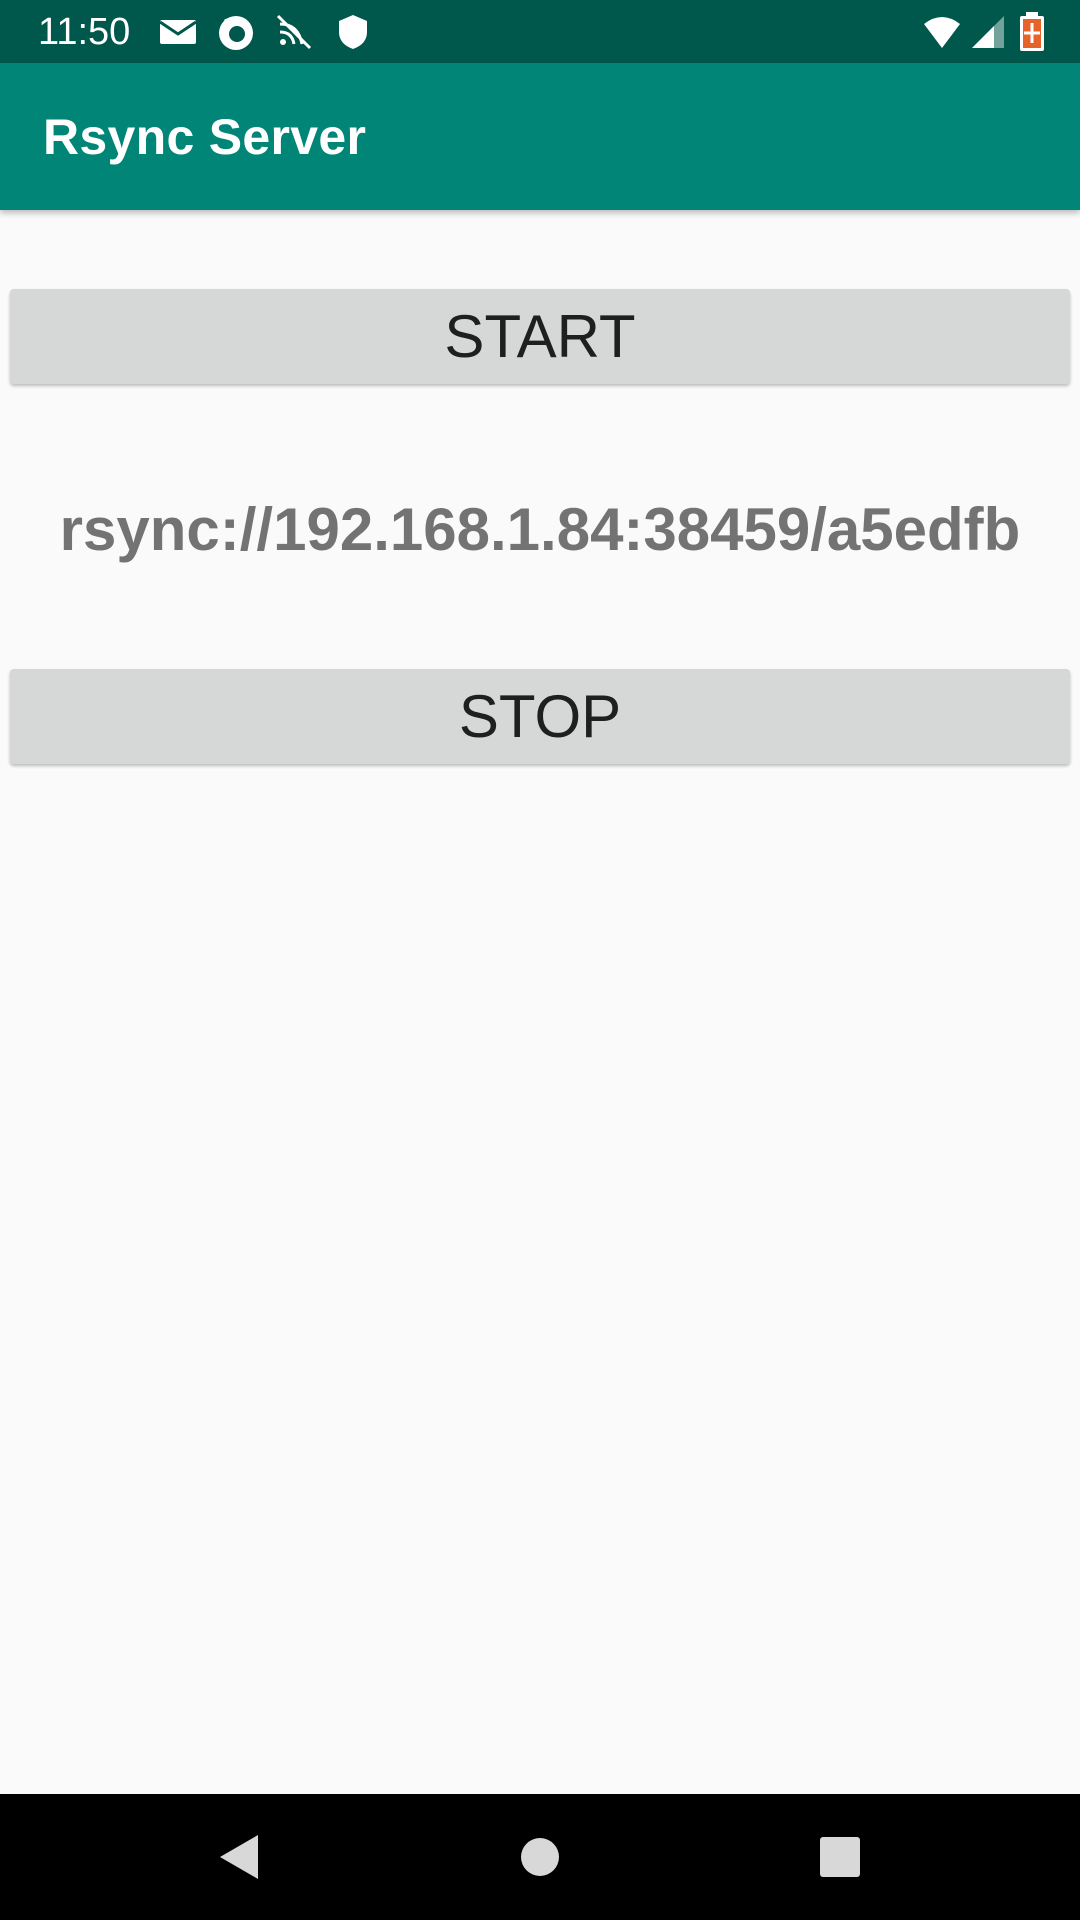 This screenshot has width=1080, height=1920. I want to click on stop-button: STOP, so click(540, 716).